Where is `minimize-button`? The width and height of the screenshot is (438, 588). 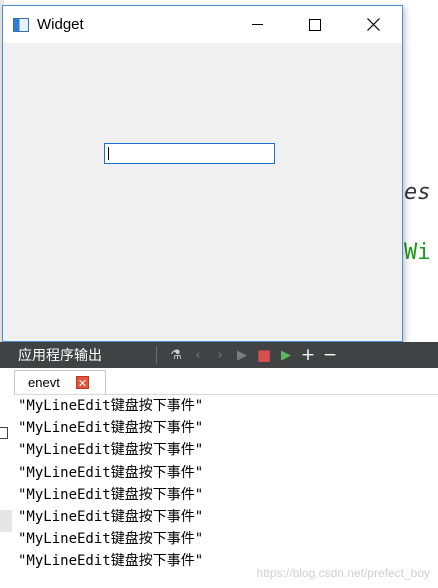
minimize-button is located at coordinates (257, 24).